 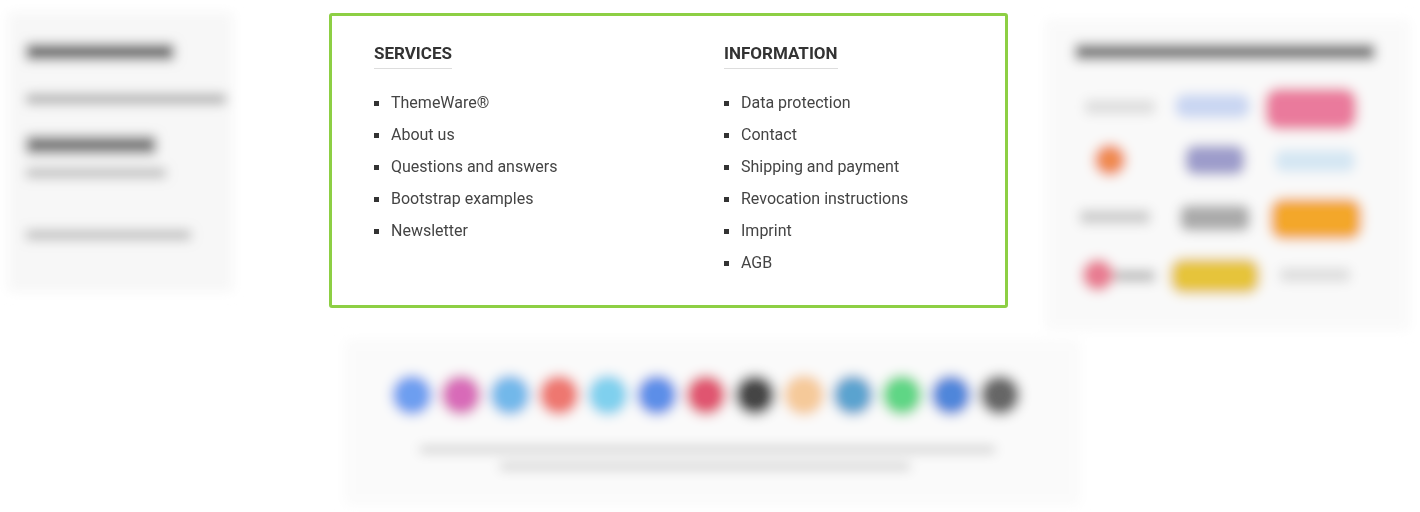 I want to click on footer-link: Newsletter, so click(x=429, y=231).